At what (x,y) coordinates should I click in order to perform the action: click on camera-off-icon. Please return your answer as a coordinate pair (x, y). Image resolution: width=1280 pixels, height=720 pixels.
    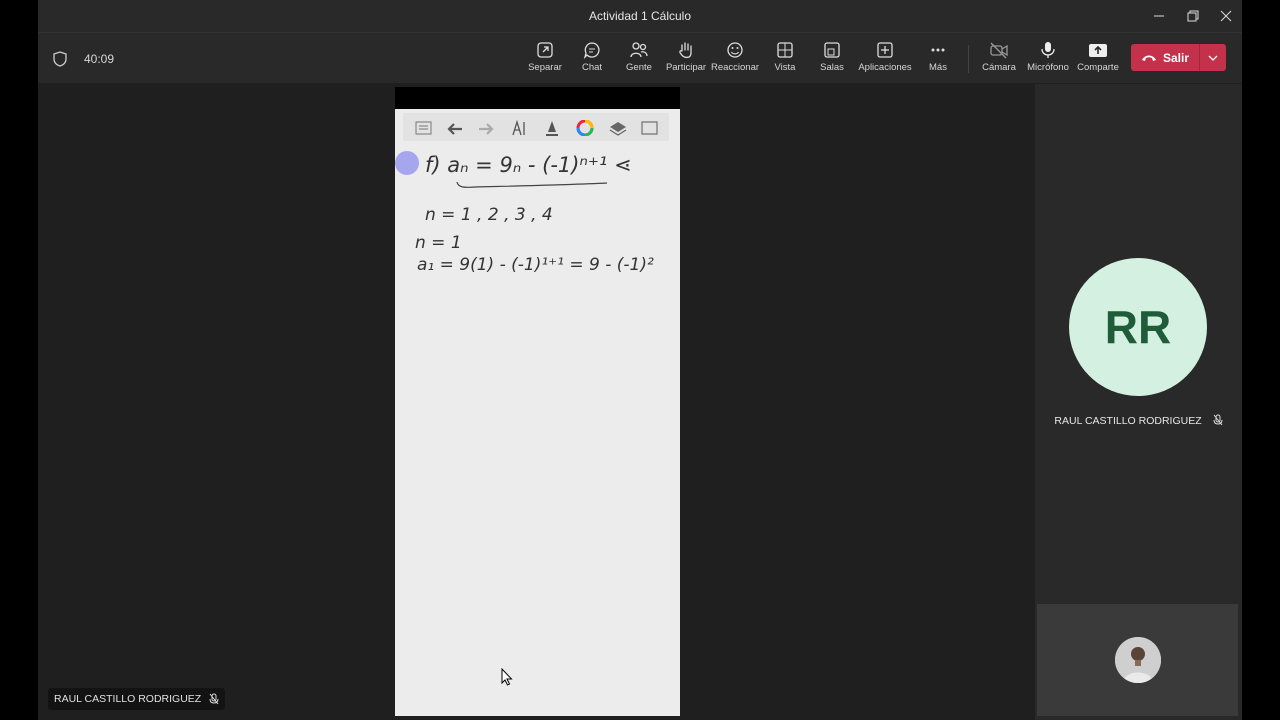
    Looking at the image, I should click on (999, 50).